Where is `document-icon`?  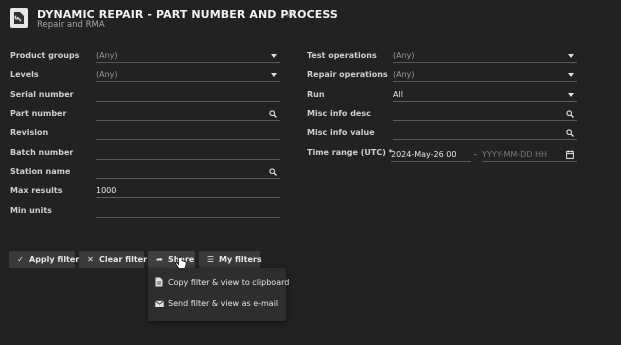 document-icon is located at coordinates (159, 282).